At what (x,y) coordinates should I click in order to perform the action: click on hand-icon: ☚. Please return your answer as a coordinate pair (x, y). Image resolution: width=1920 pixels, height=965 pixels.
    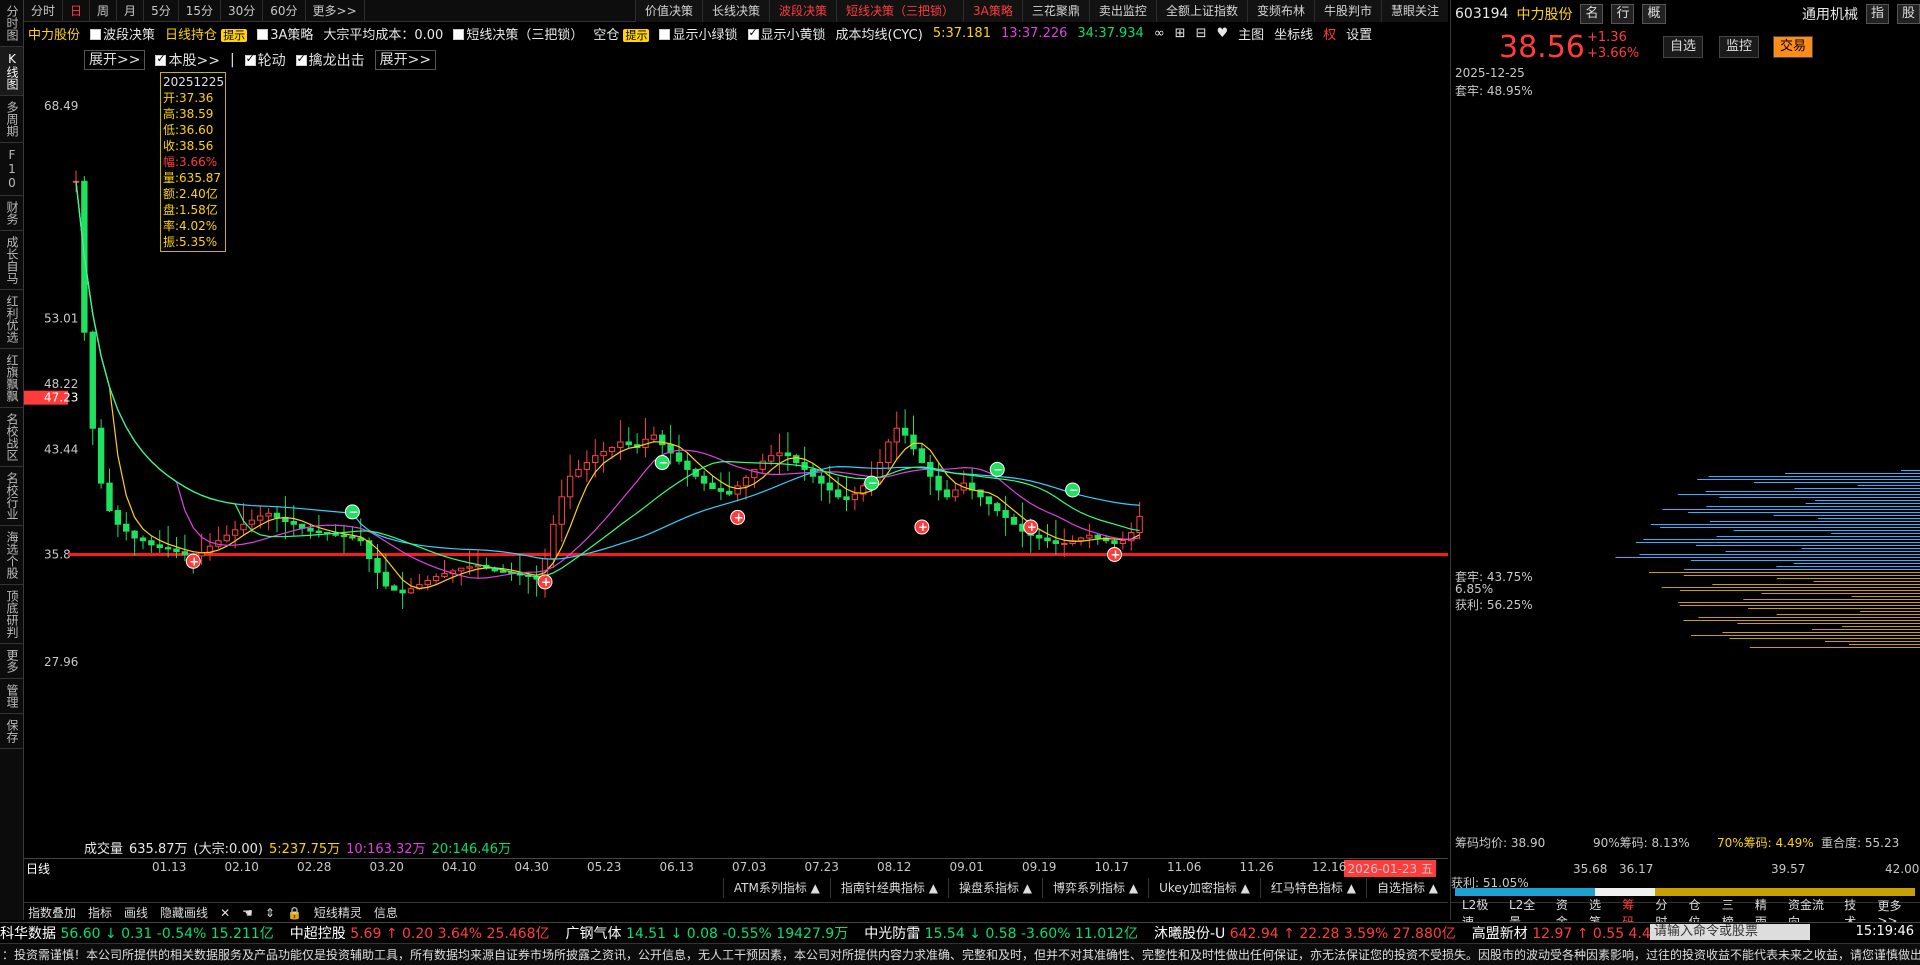
    Looking at the image, I should click on (247, 913).